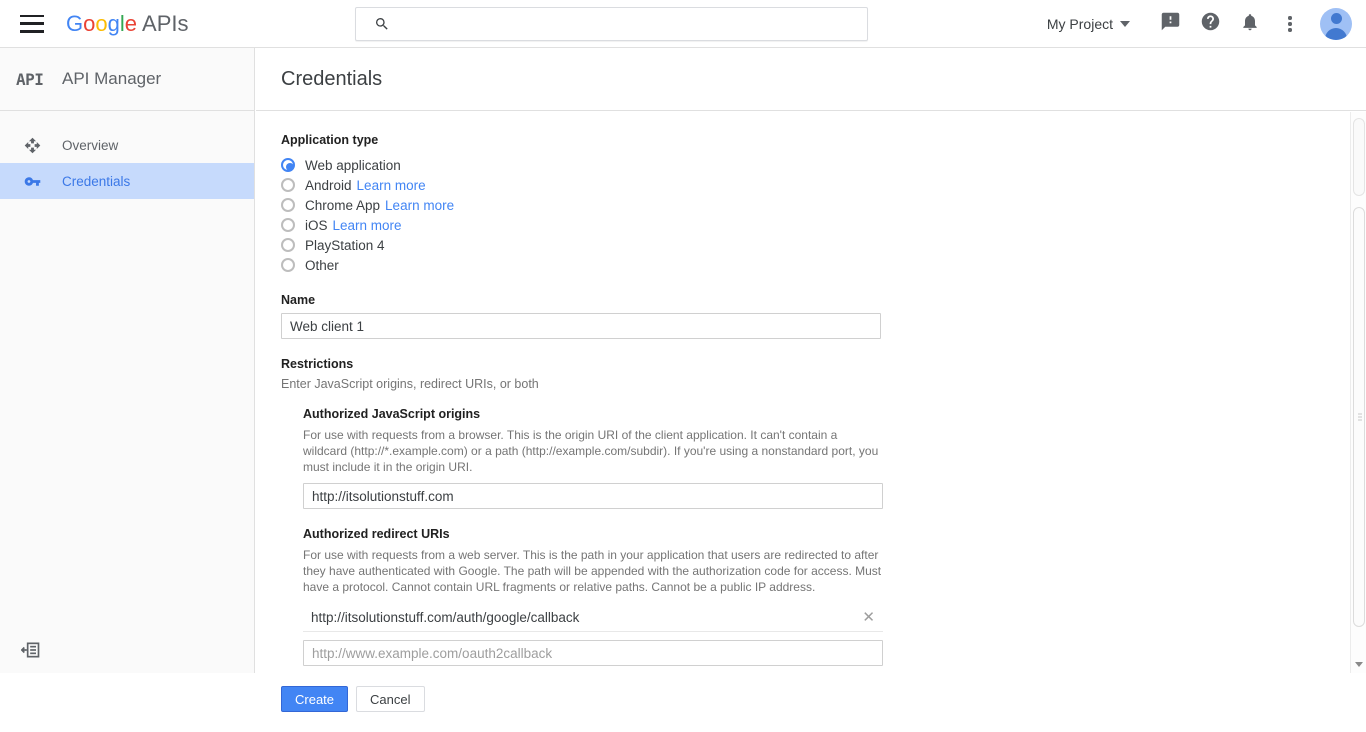 This screenshot has height=732, width=1366. Describe the element at coordinates (1336, 34) in the screenshot. I see `avatar-body` at that location.